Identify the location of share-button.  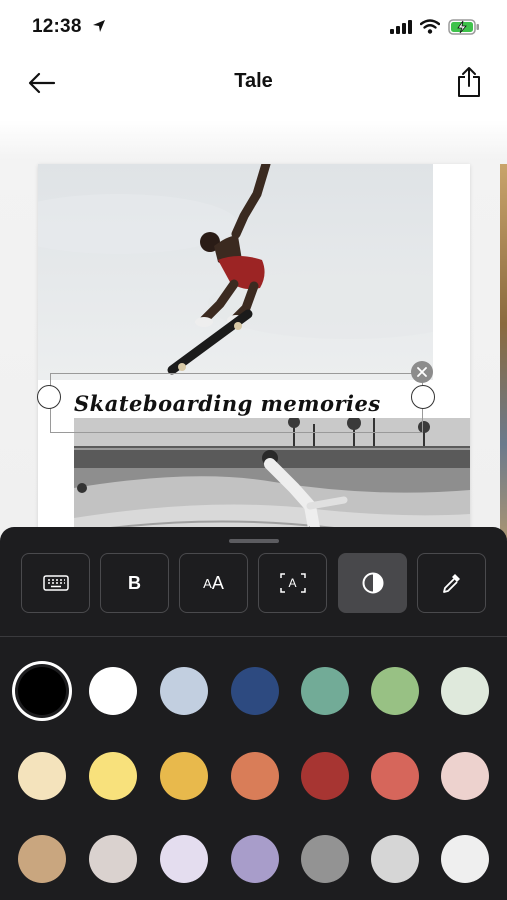
(469, 82).